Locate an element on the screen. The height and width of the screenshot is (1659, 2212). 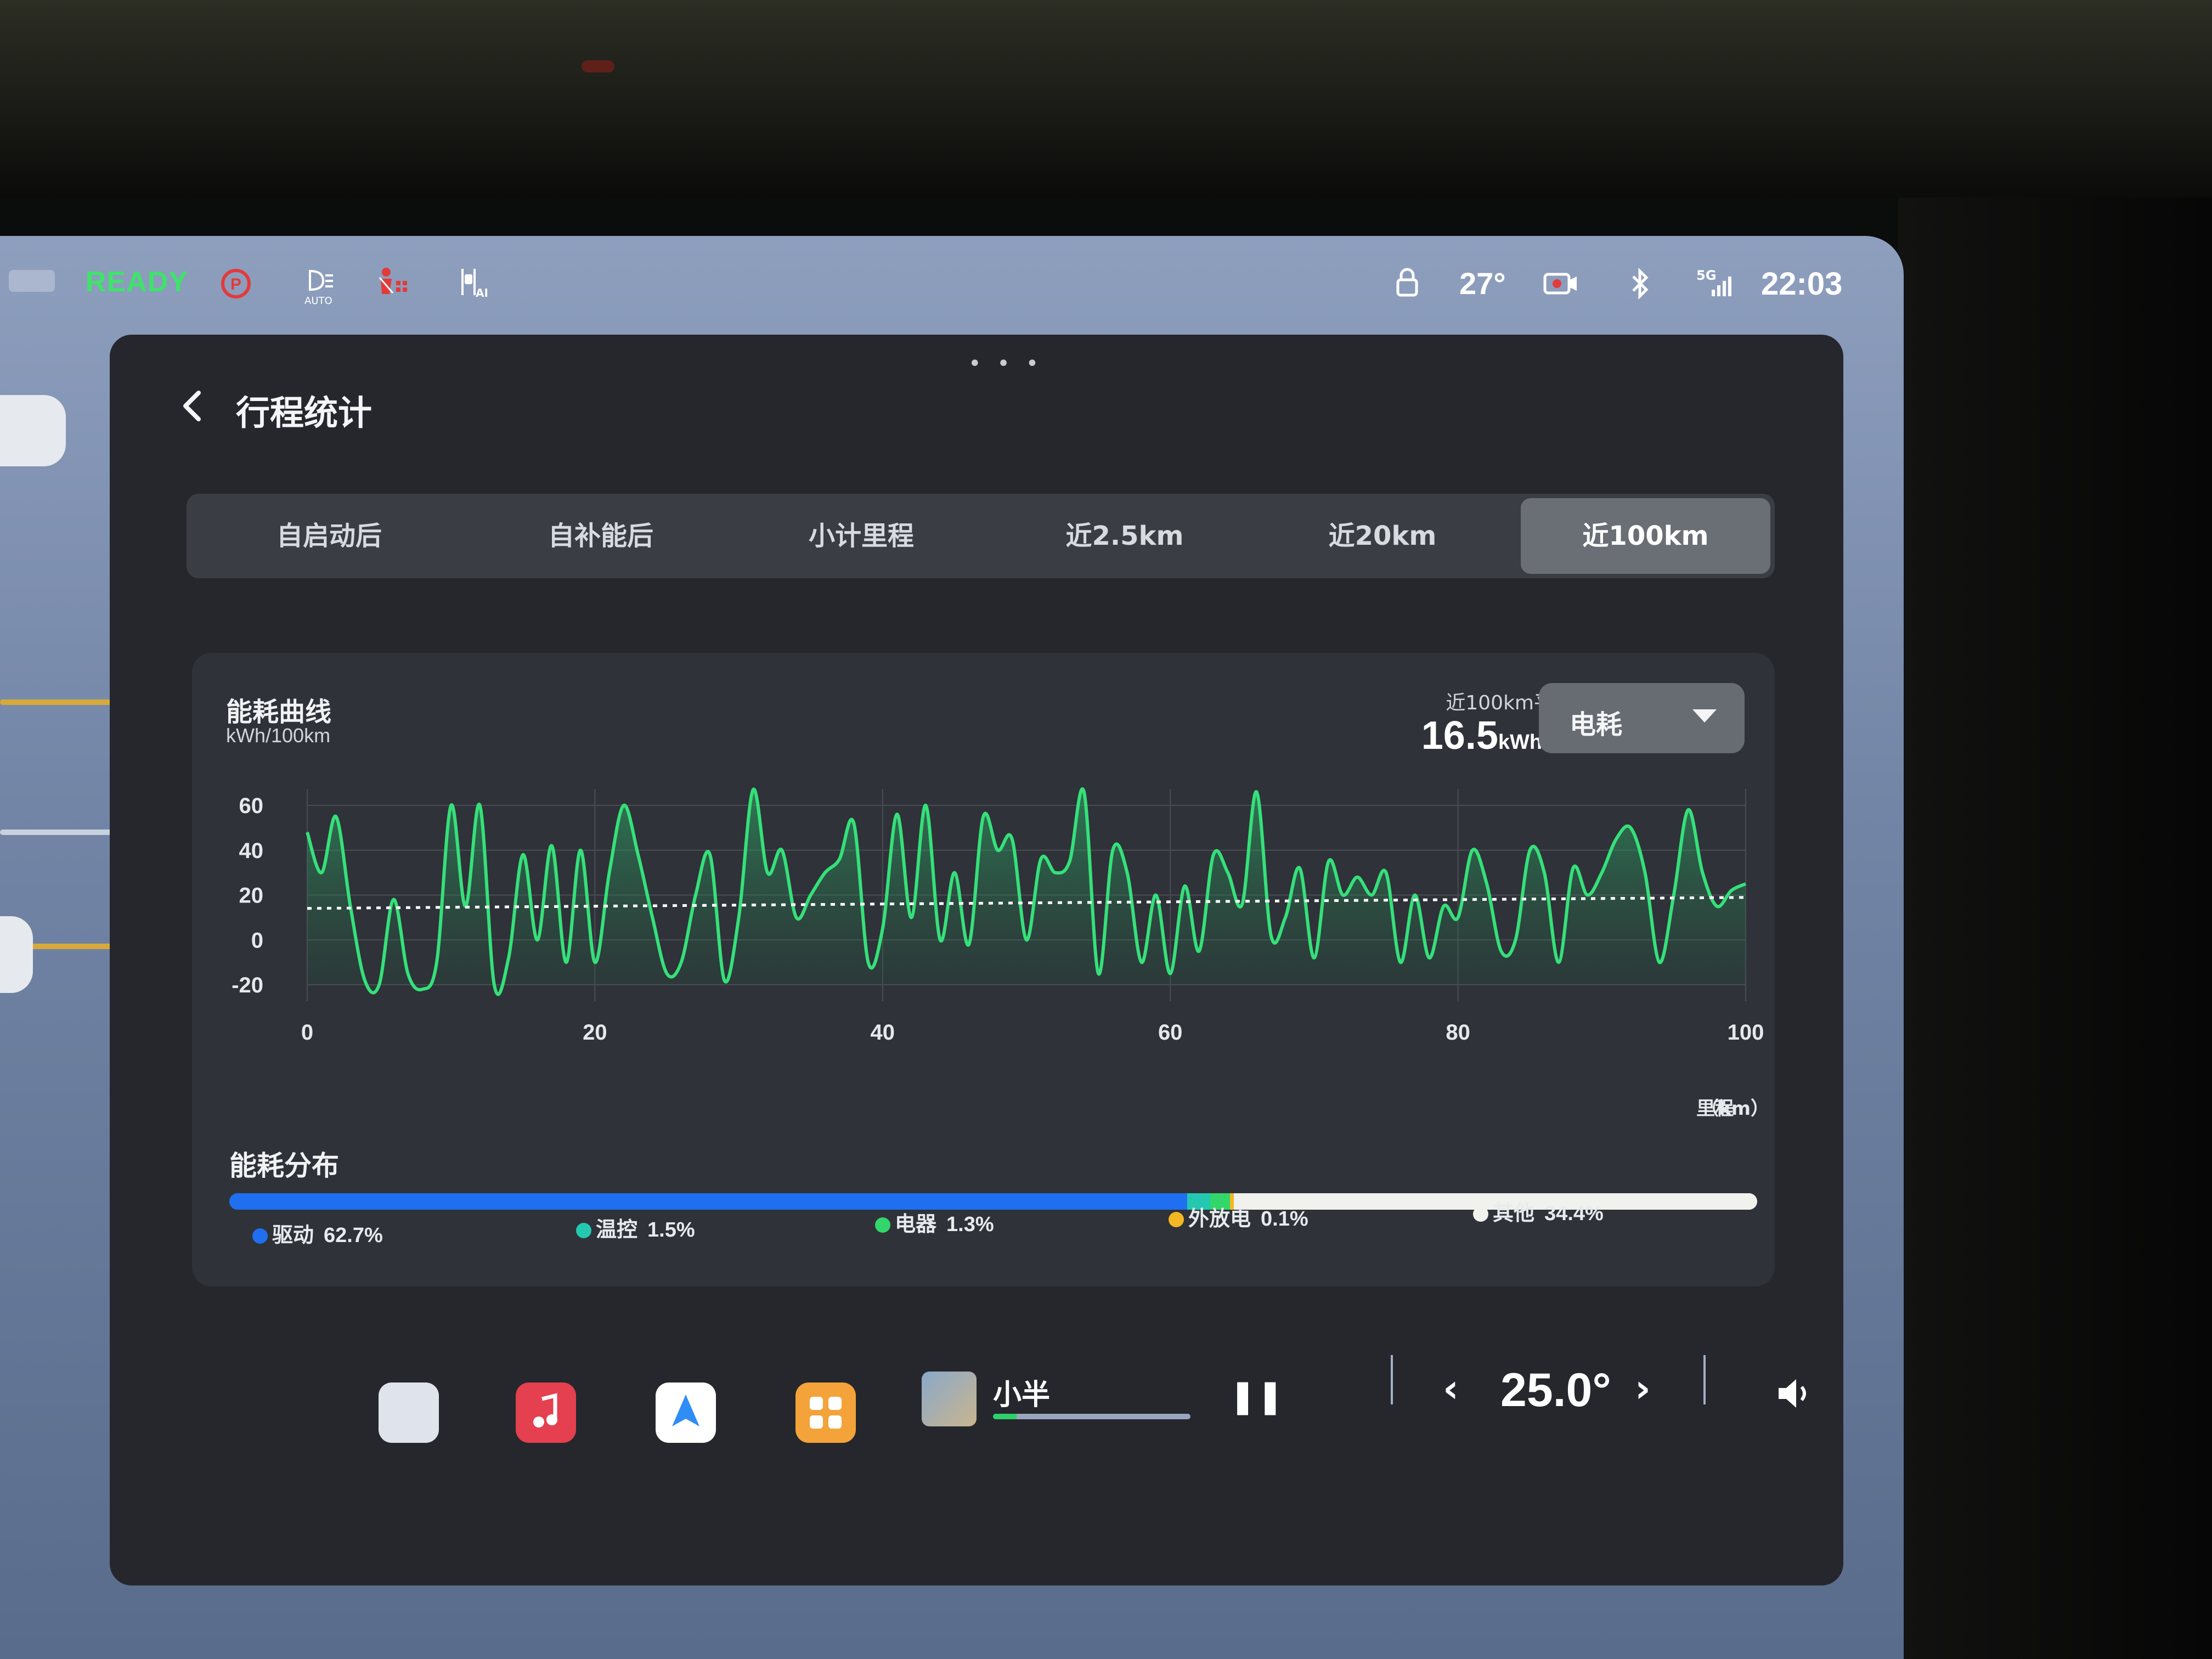
legend-pct: 1.3% is located at coordinates (970, 1224).